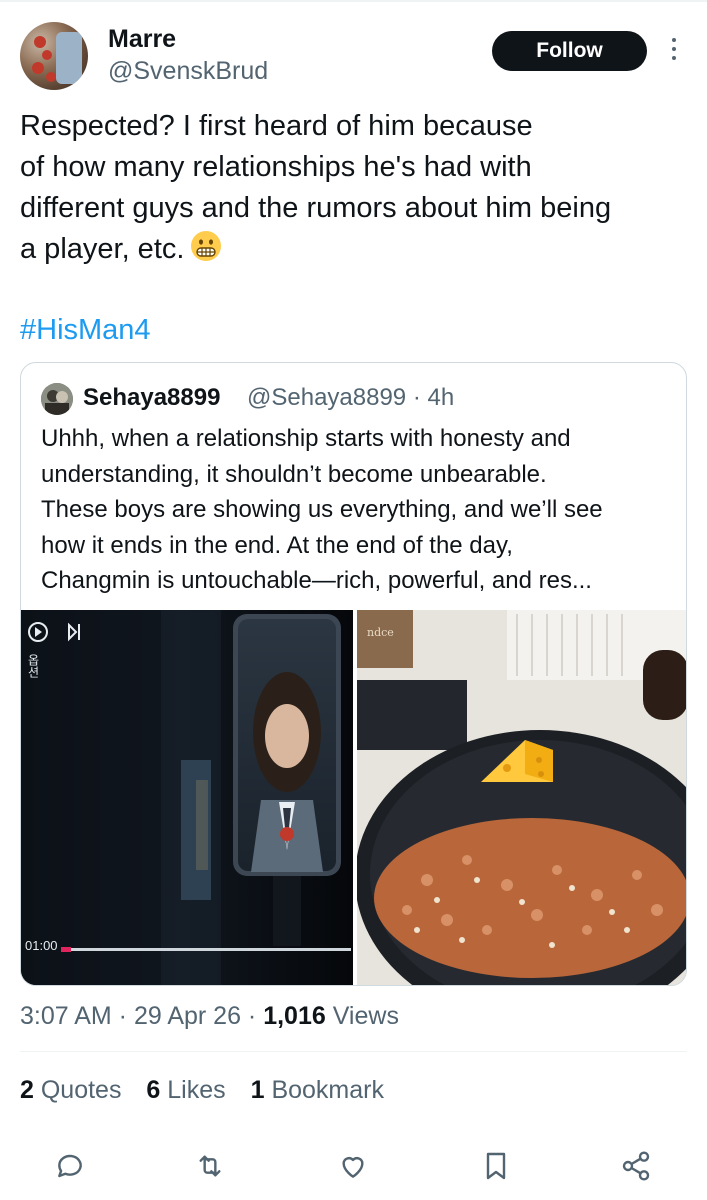  What do you see at coordinates (210, 1166) in the screenshot?
I see `retweet-icon` at bounding box center [210, 1166].